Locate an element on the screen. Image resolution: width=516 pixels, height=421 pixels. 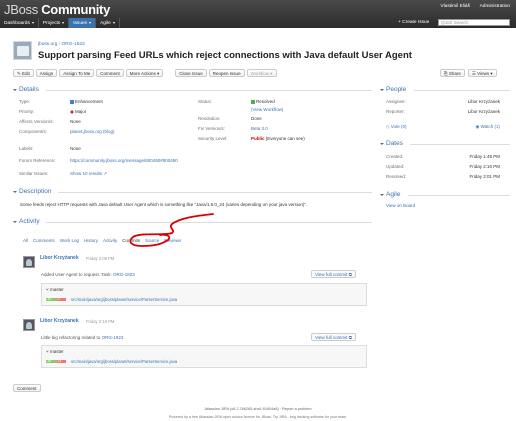
tab-history: History is located at coordinates (91, 240).